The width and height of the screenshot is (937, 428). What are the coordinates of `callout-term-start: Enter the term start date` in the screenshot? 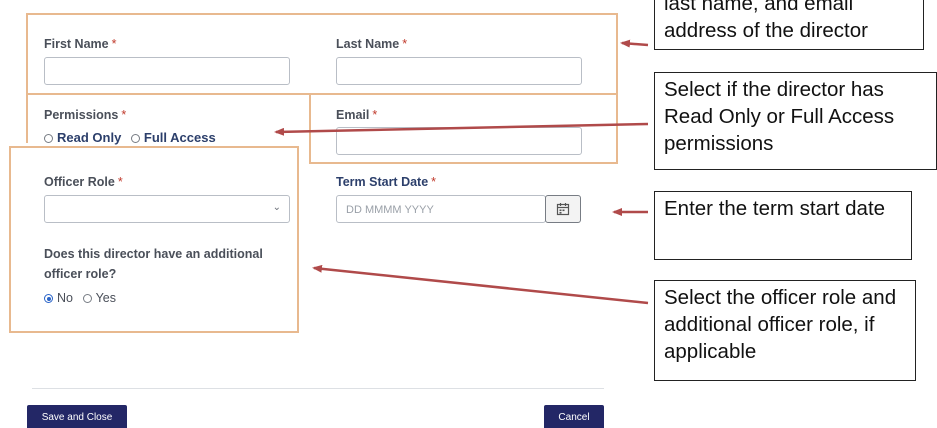 It's located at (783, 225).